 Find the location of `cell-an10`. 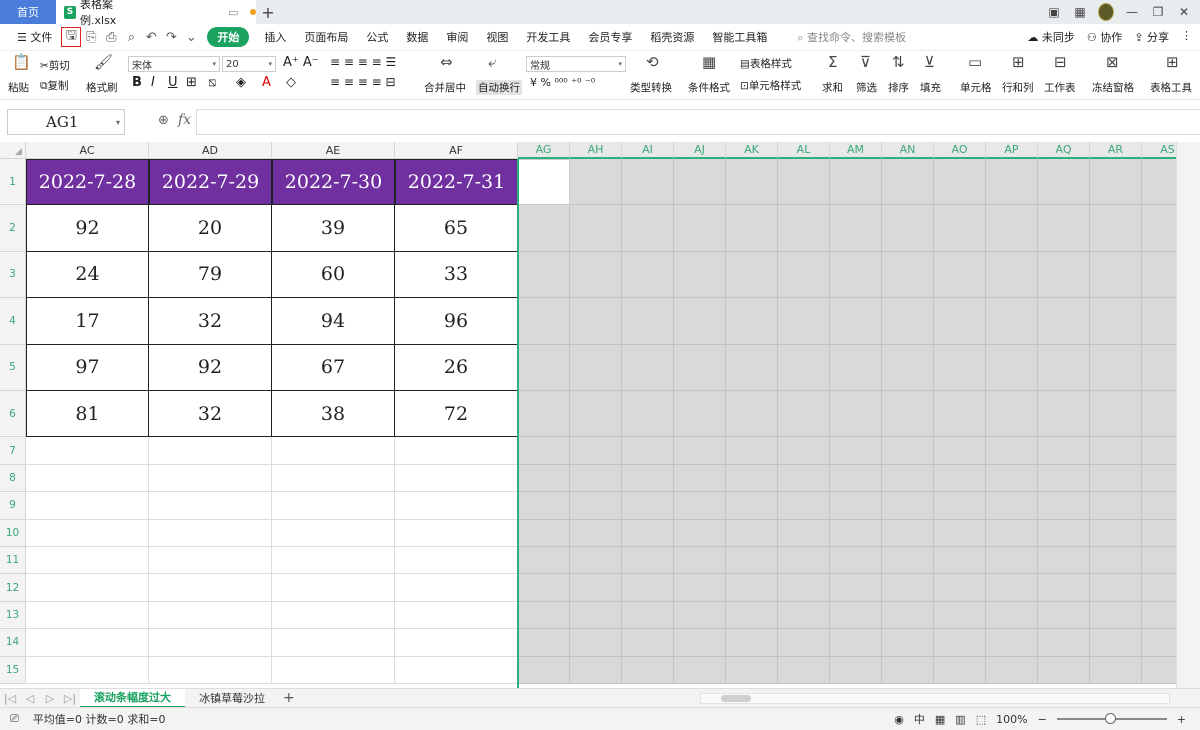

cell-an10 is located at coordinates (908, 533).